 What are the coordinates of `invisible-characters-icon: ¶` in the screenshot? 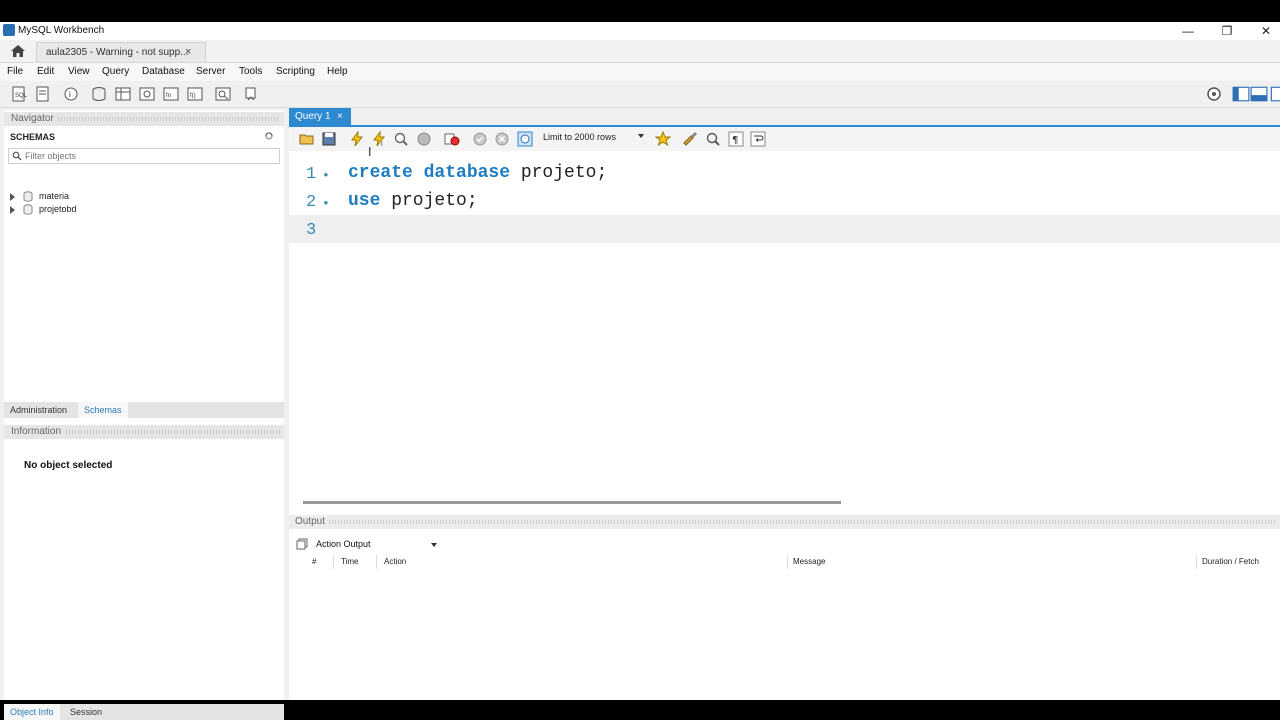 It's located at (736, 139).